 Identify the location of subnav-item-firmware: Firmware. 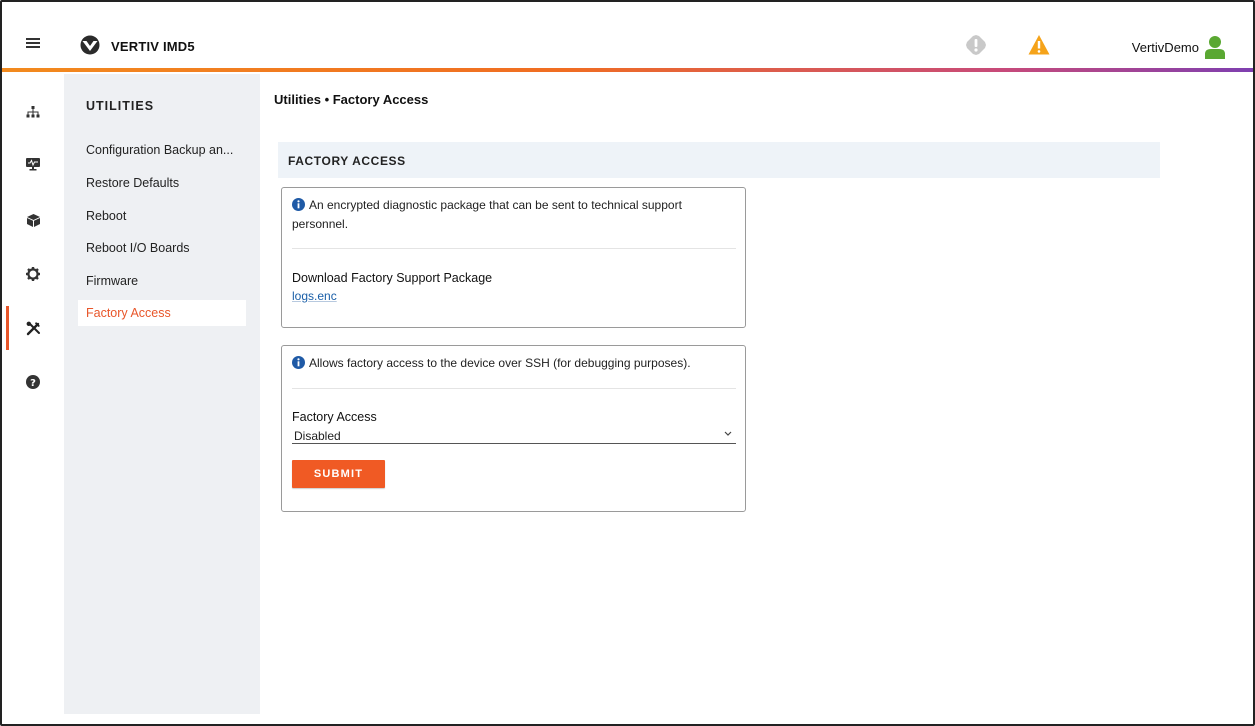
(162, 281).